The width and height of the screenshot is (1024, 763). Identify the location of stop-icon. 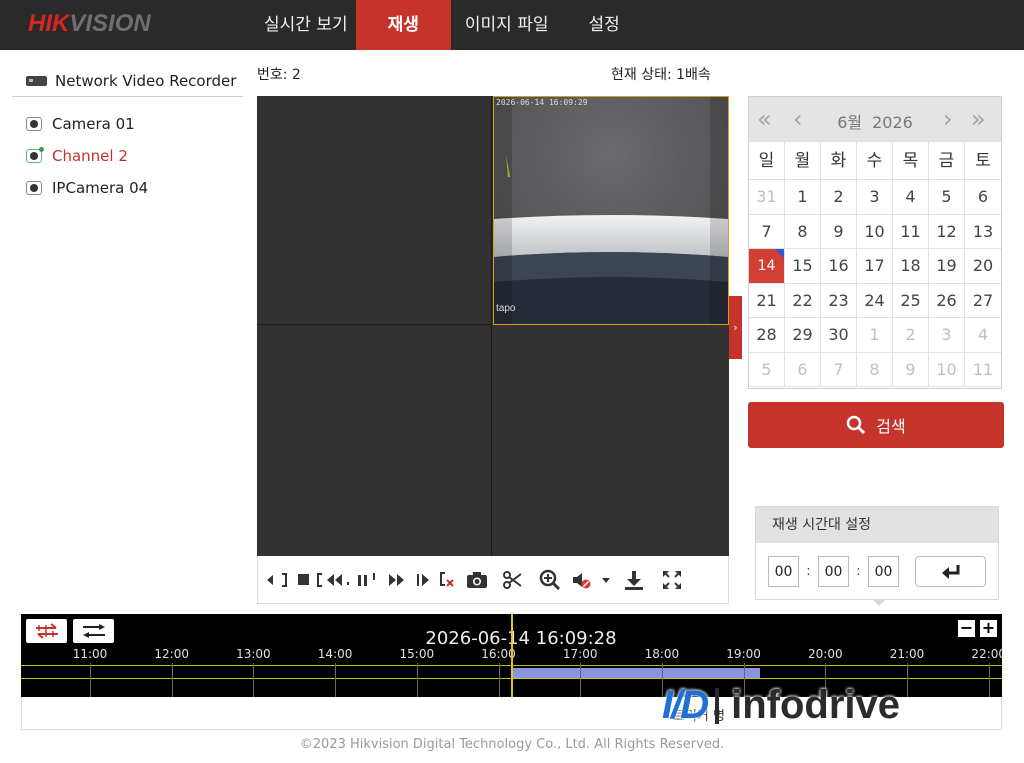
(304, 580).